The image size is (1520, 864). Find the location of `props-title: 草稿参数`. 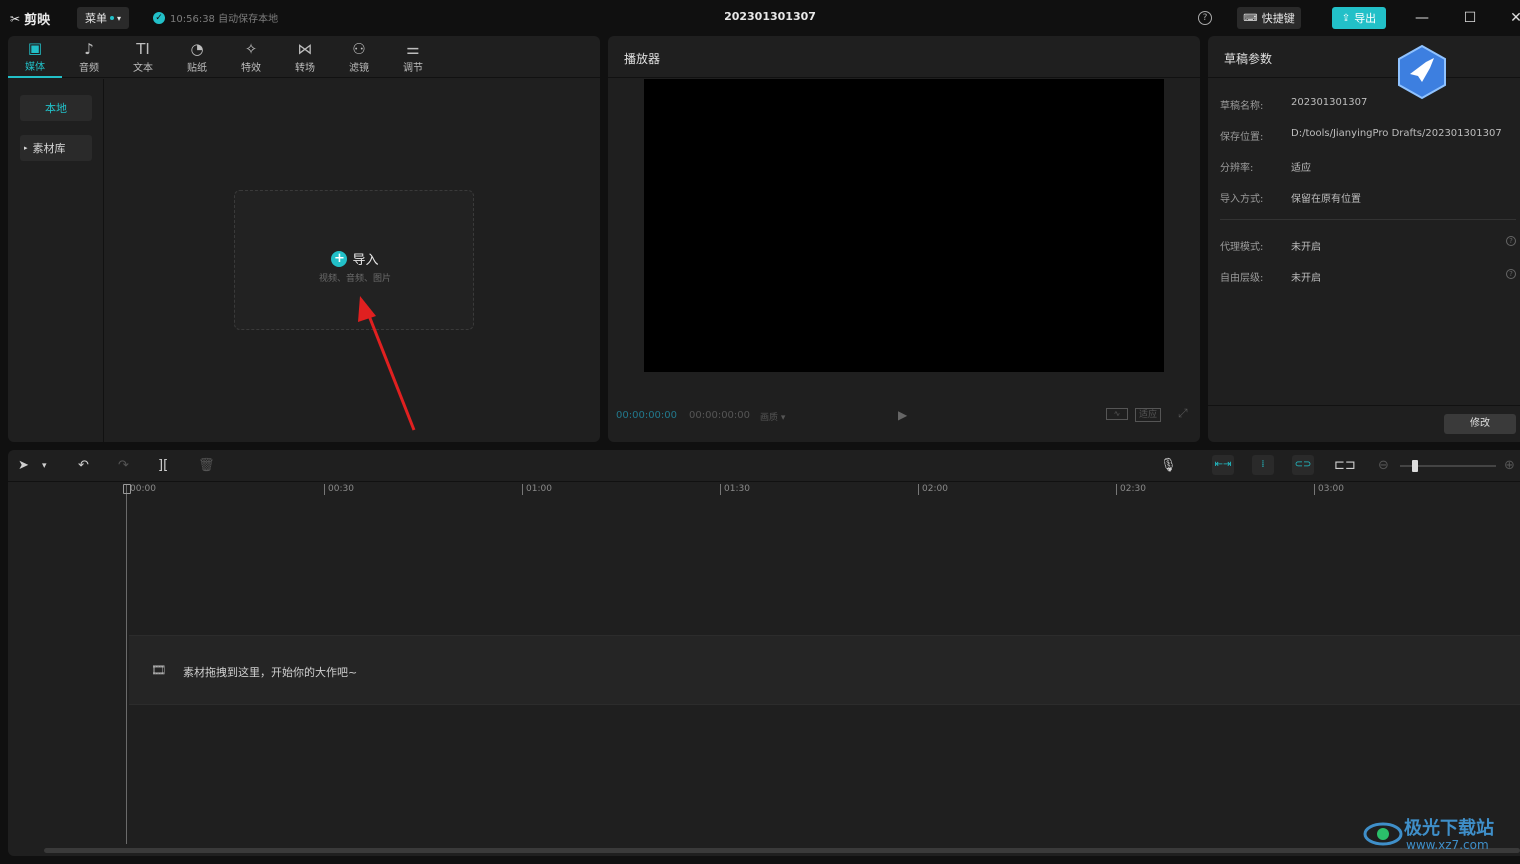

props-title: 草稿参数 is located at coordinates (1364, 57).